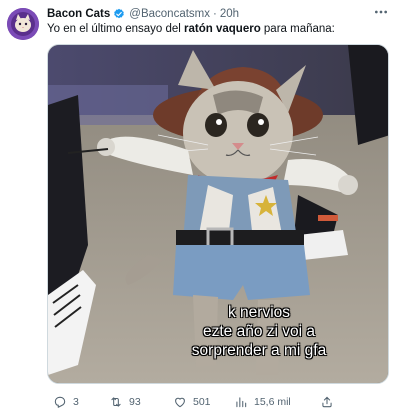 This screenshot has width=400, height=414. What do you see at coordinates (180, 402) in the screenshot?
I see `heart-icon` at bounding box center [180, 402].